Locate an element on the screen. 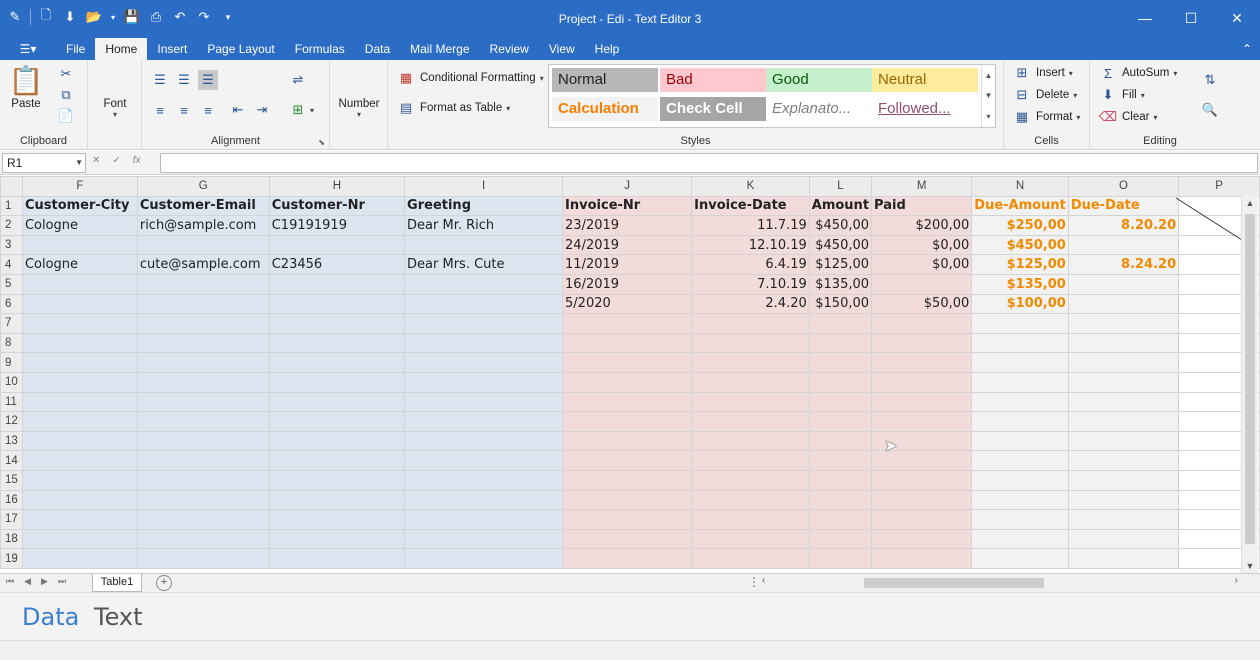 The width and height of the screenshot is (1260, 660). autosum-button: Σ AutoSum ▾ is located at coordinates (1137, 73).